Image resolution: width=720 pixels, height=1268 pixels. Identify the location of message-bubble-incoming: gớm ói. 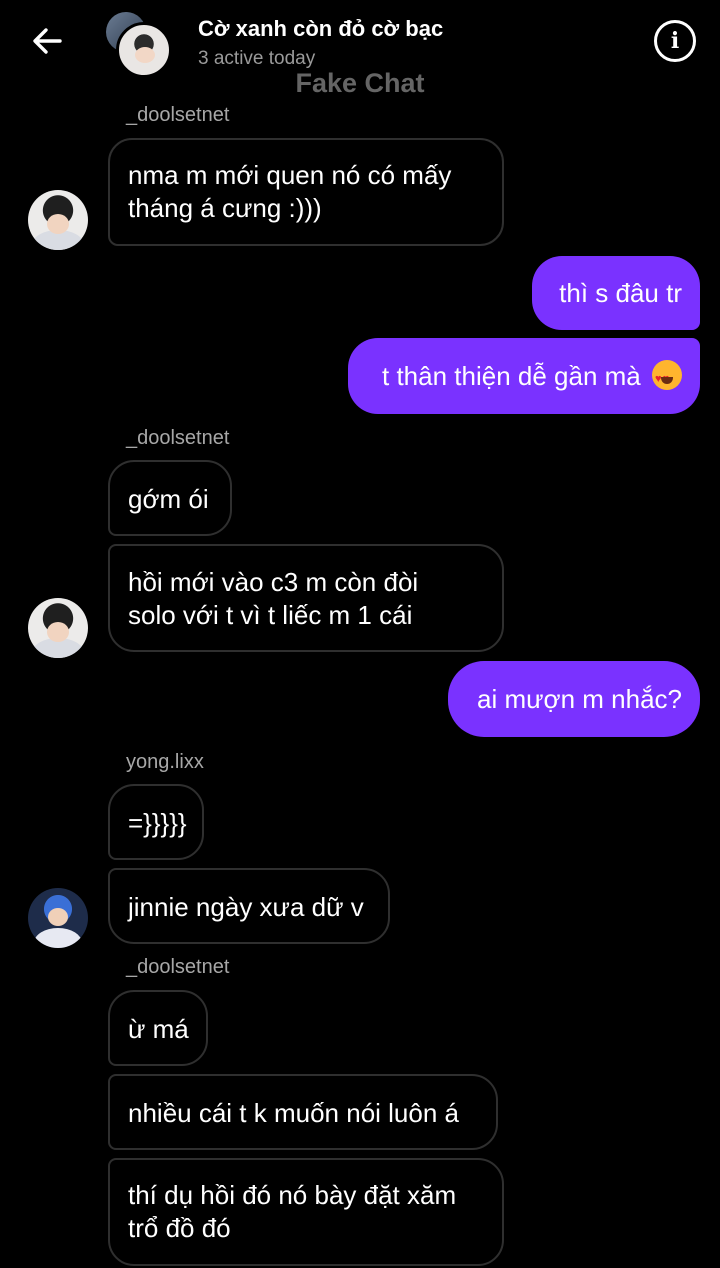
(170, 498).